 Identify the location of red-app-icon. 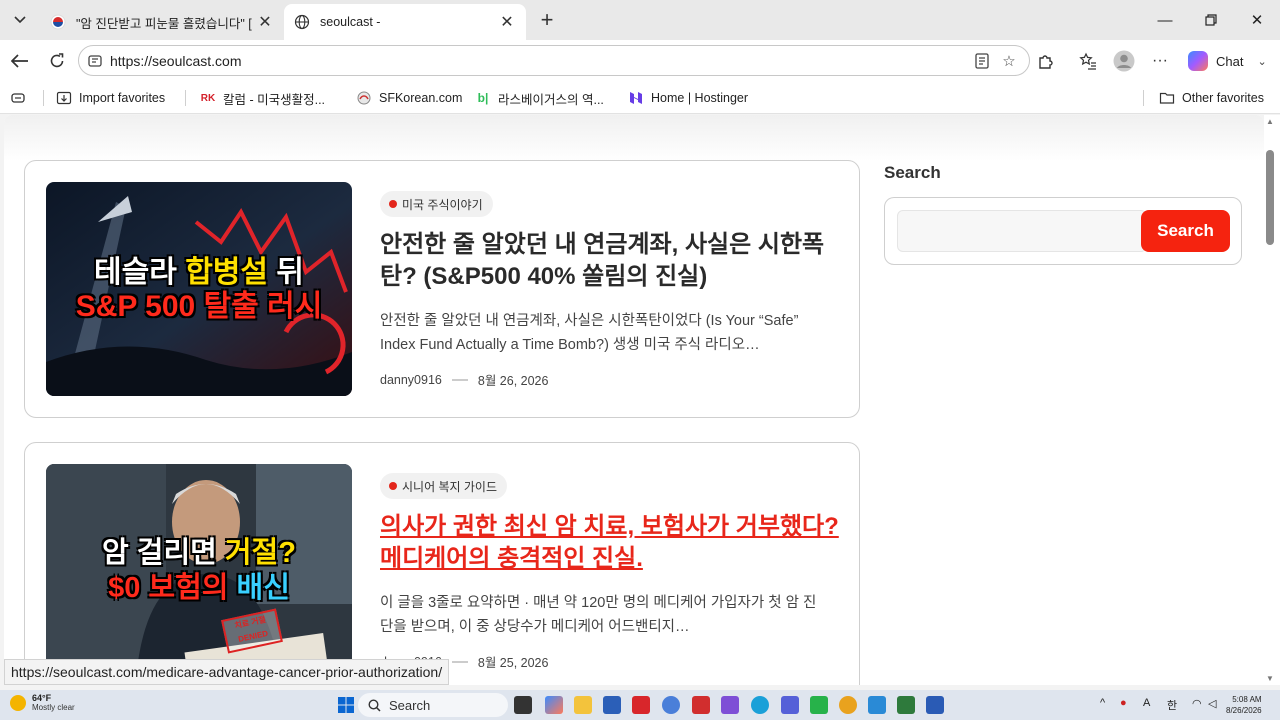
(701, 705).